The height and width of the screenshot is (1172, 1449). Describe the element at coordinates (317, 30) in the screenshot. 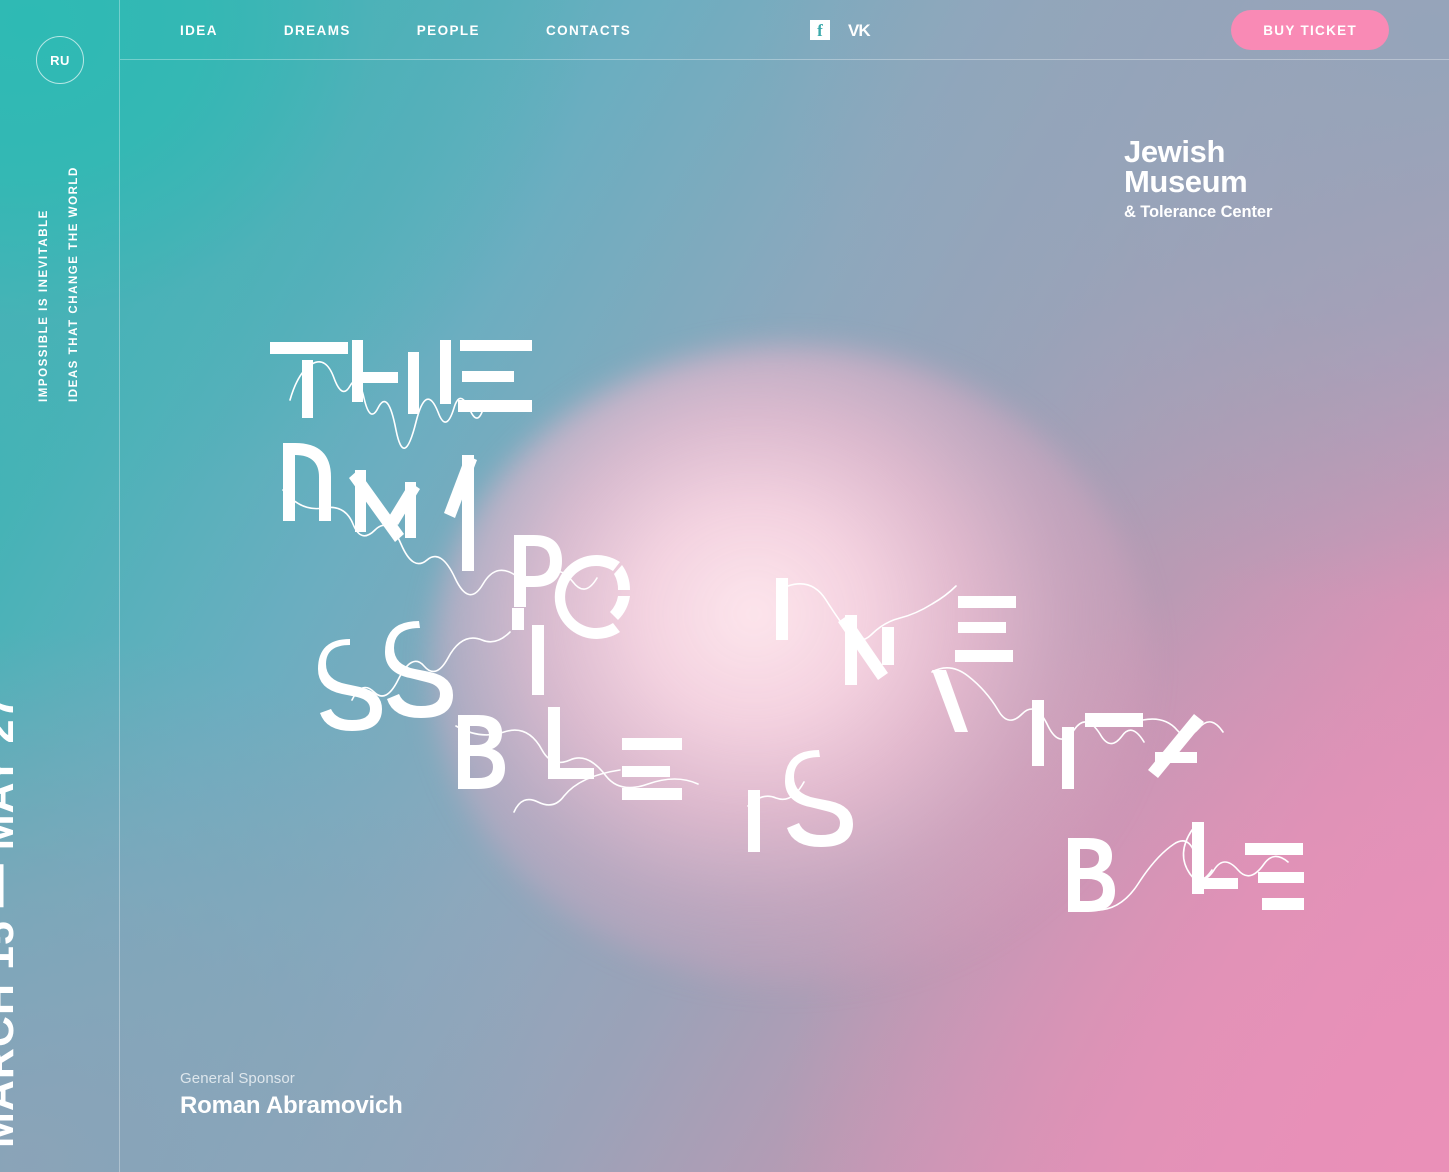

I see `nav-item-dreams: DREAMS` at that location.